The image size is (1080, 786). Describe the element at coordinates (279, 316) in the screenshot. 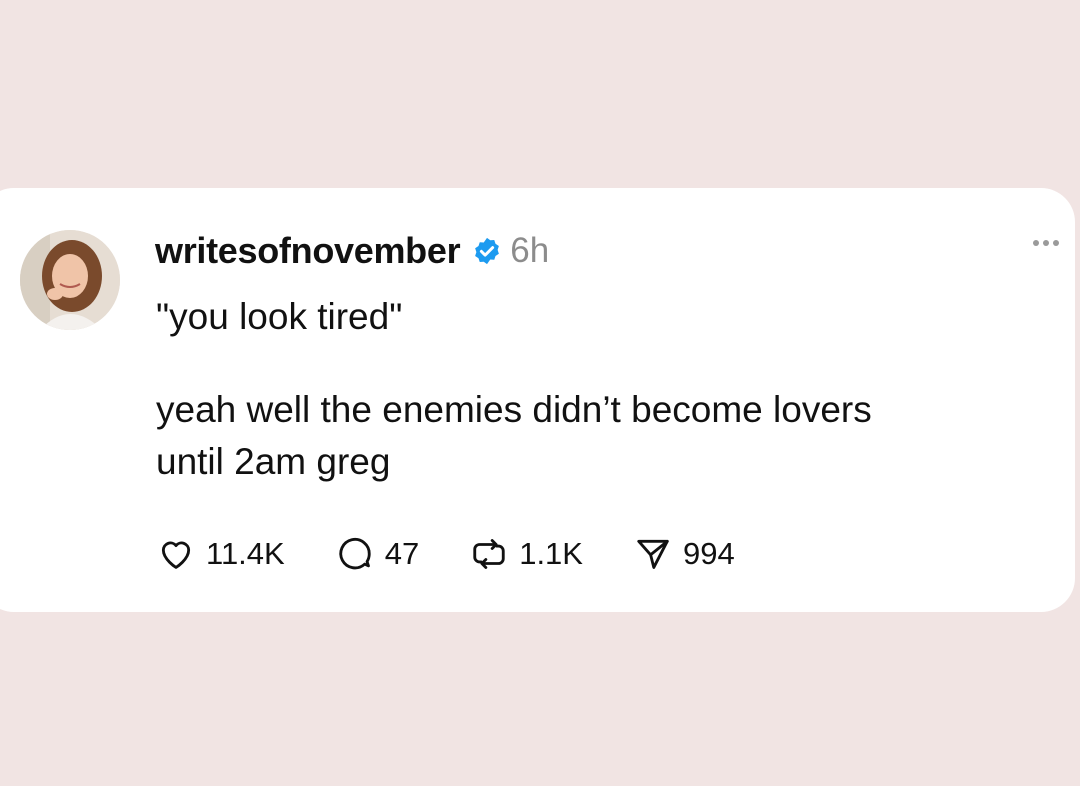

I see `post-quote: "you look tired"` at that location.